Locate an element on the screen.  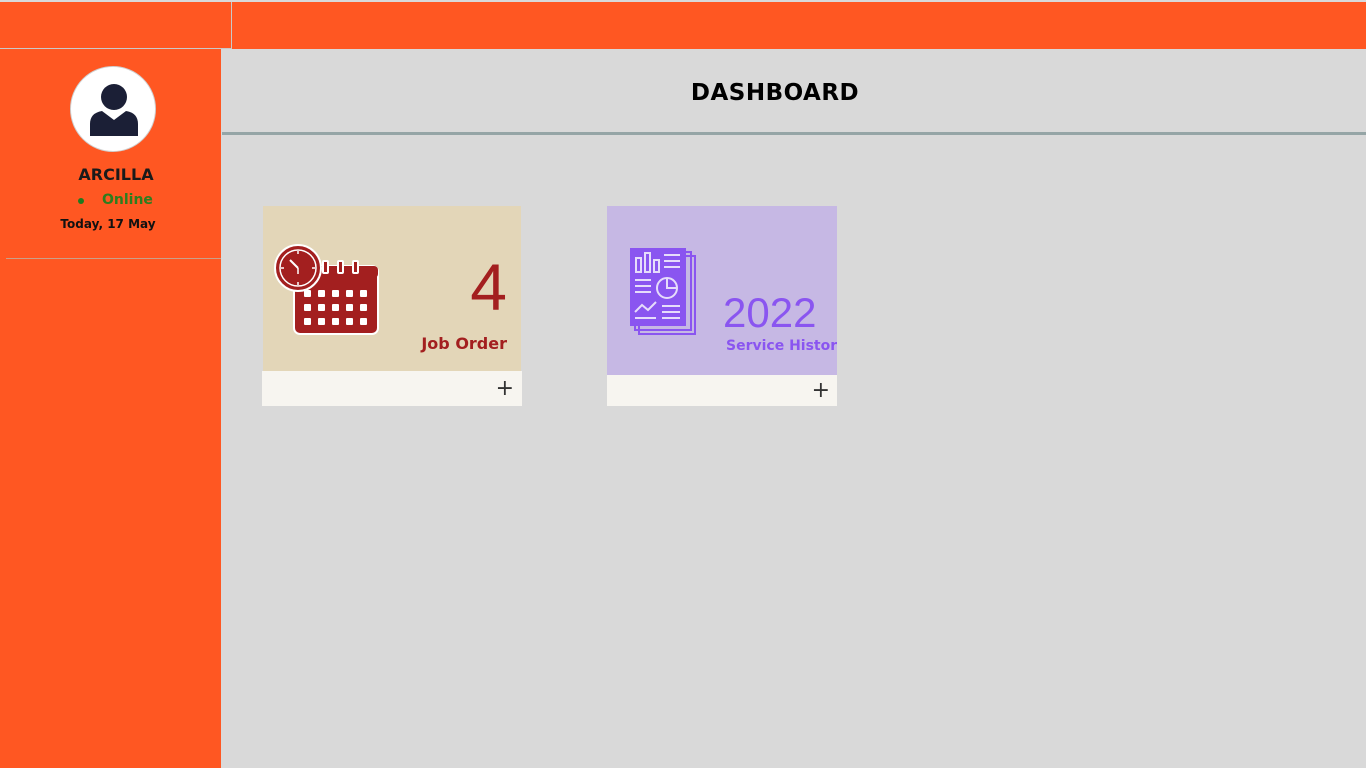
top-bar is located at coordinates (683, 25).